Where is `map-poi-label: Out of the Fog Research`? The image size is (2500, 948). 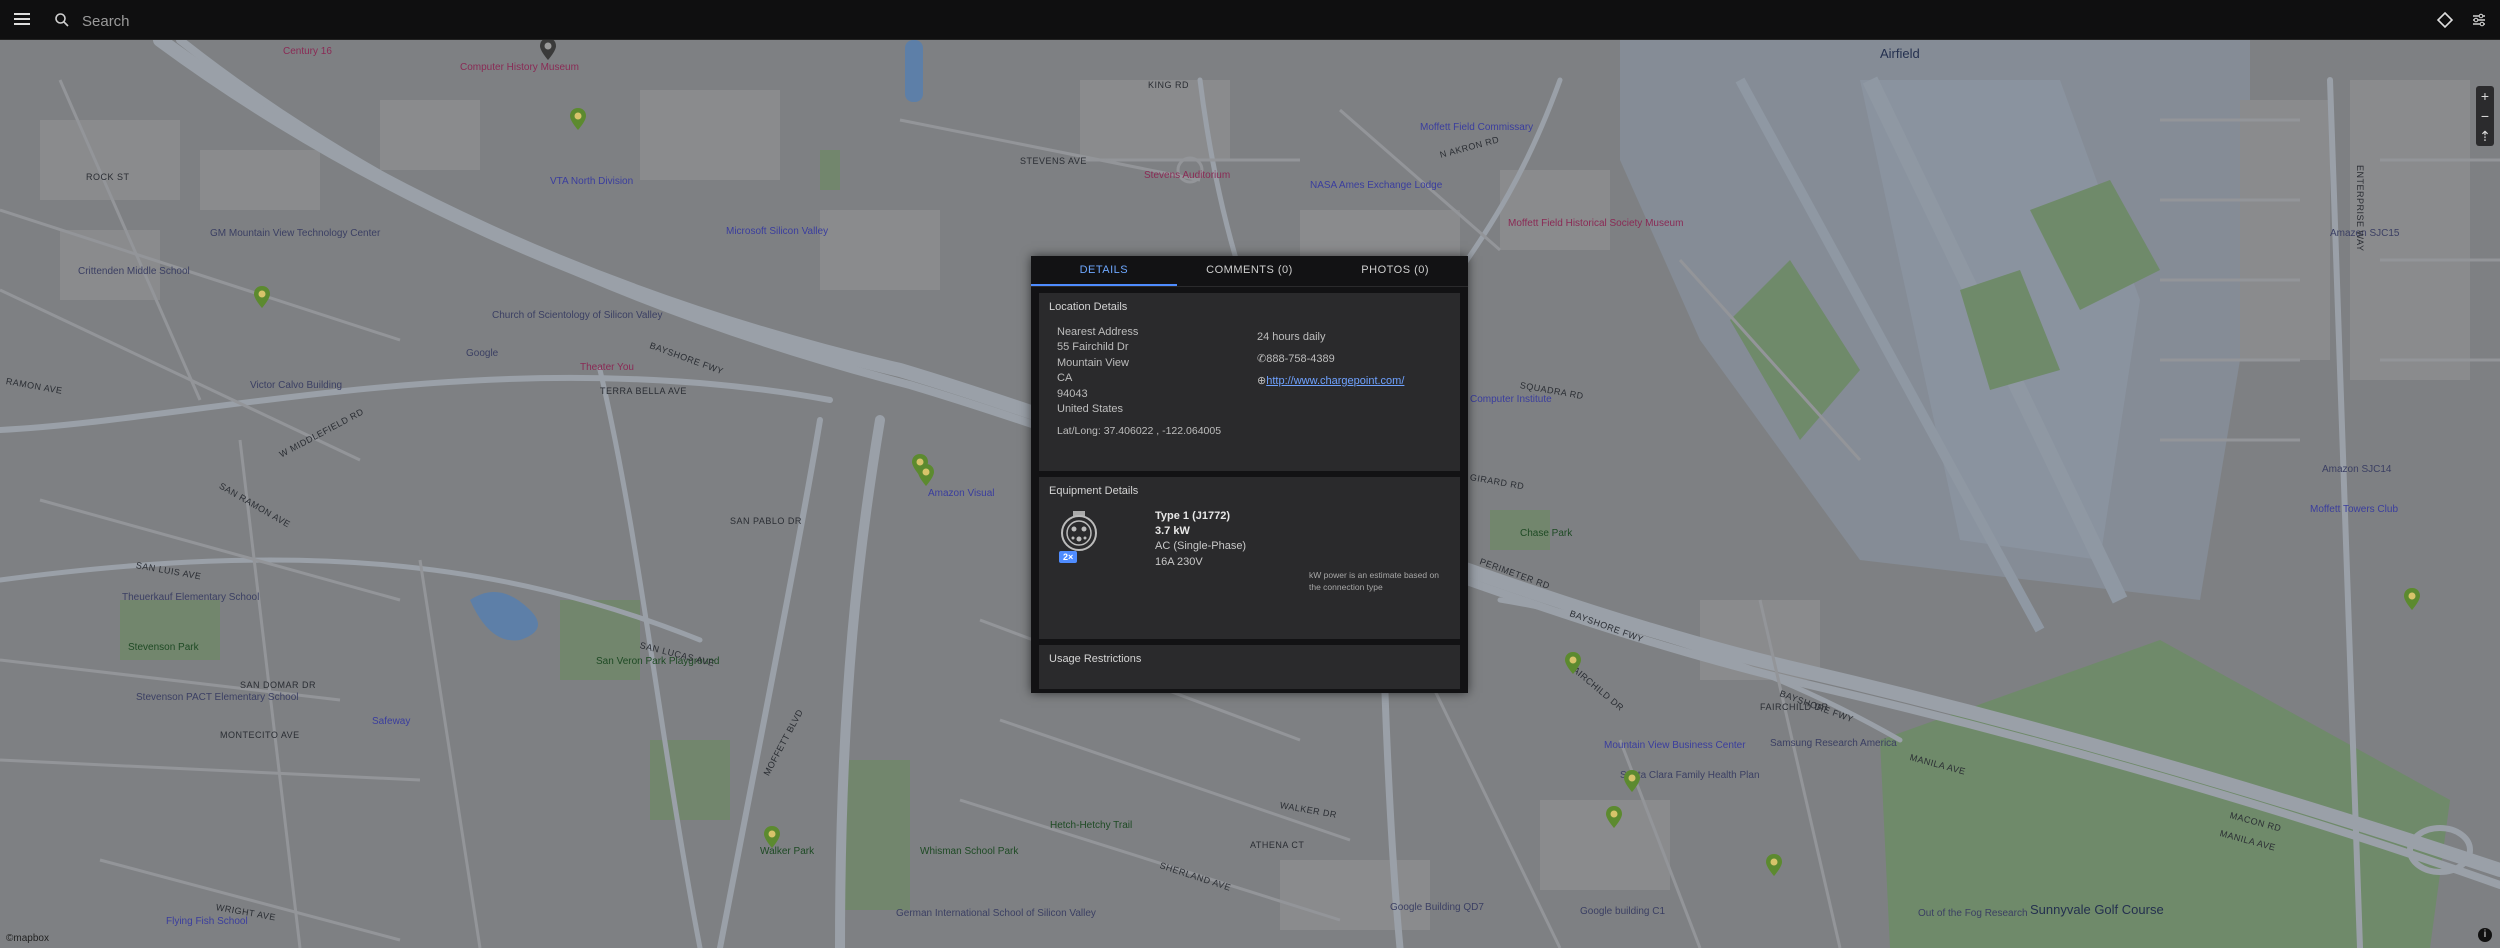 map-poi-label: Out of the Fog Research is located at coordinates (1973, 913).